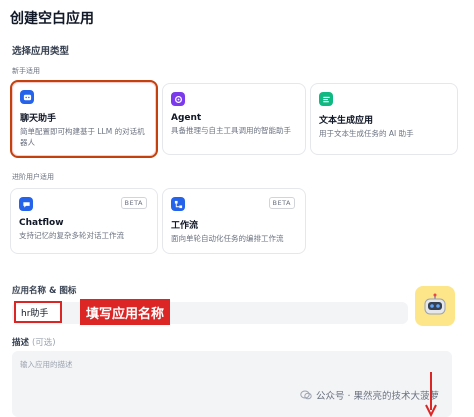  I want to click on app-icon-picker, so click(435, 306).